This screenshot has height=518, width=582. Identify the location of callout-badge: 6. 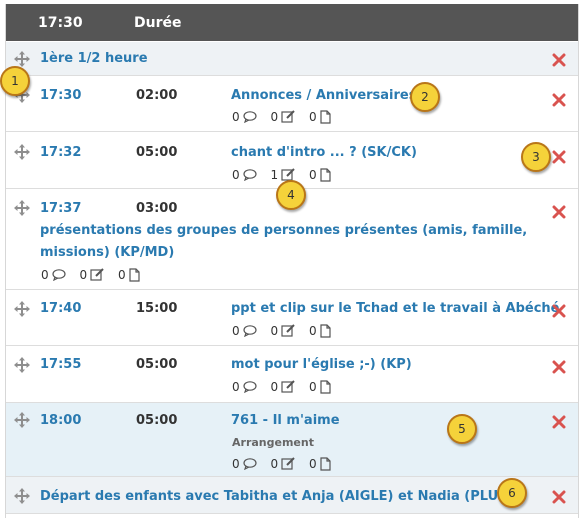
(512, 493).